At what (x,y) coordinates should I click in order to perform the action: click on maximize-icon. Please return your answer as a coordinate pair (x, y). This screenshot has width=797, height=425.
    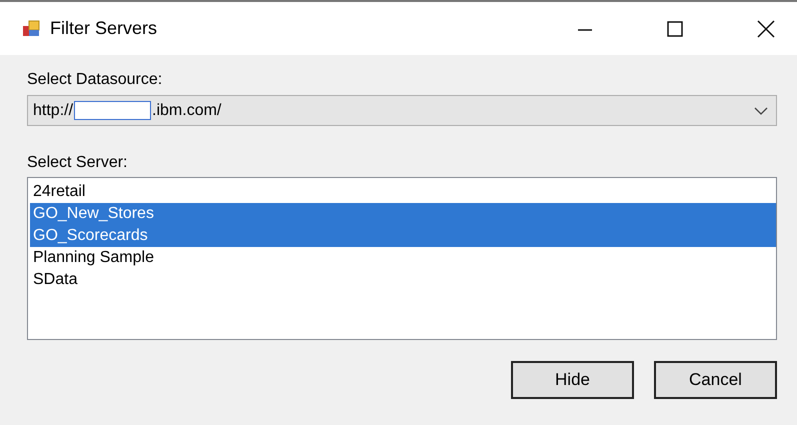
    Looking at the image, I should click on (675, 28).